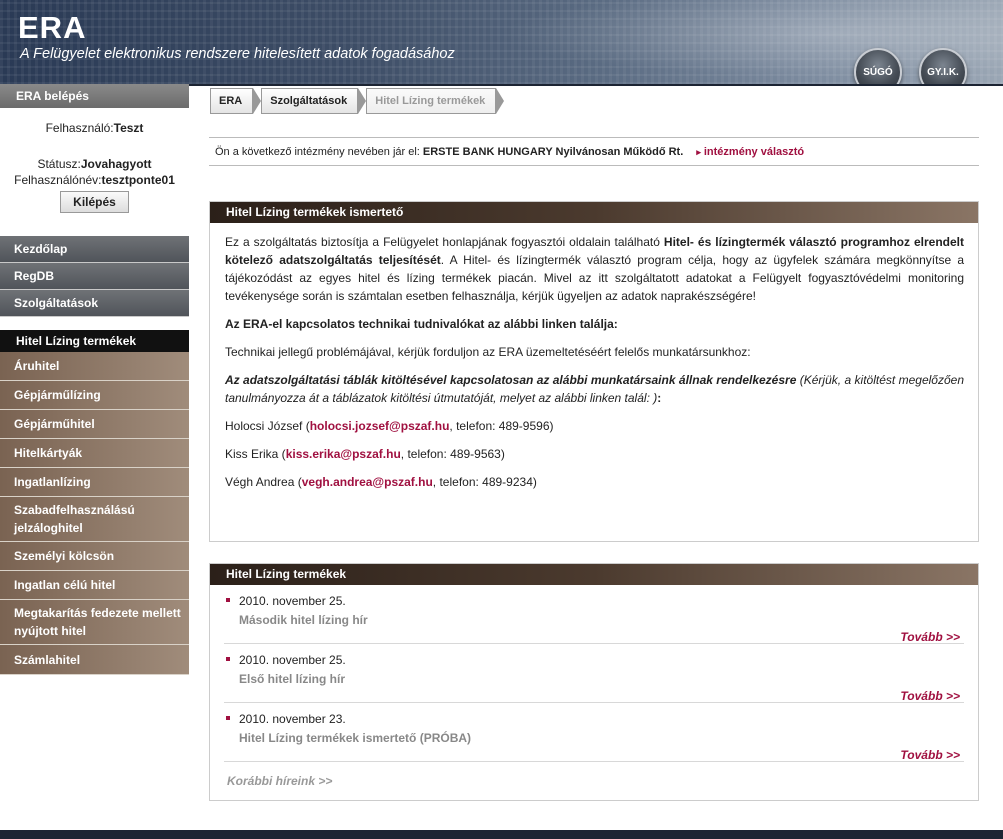  What do you see at coordinates (484, 482) in the screenshot?
I see `contact-phone: , telefon: 489-9234)` at bounding box center [484, 482].